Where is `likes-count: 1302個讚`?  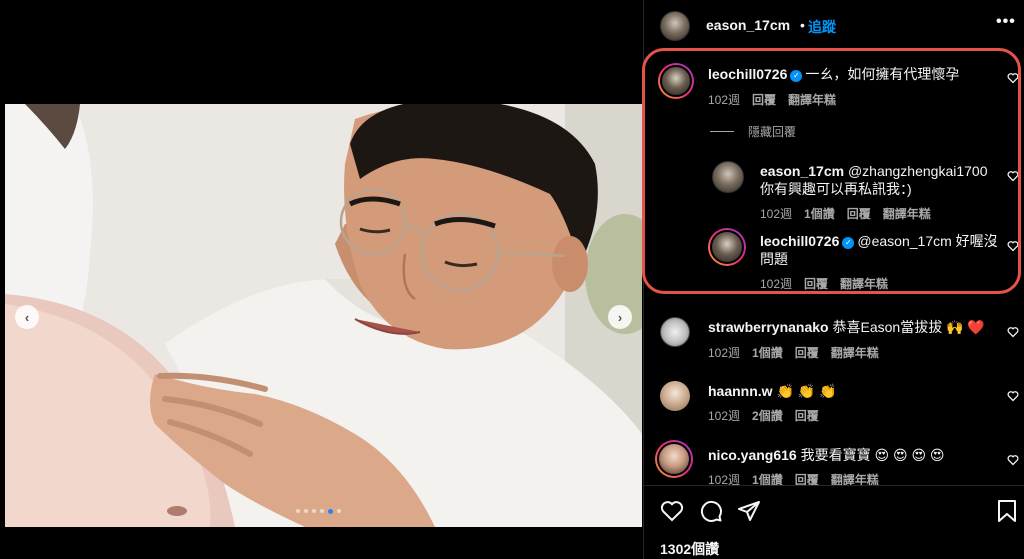 likes-count: 1302個讚 is located at coordinates (689, 549).